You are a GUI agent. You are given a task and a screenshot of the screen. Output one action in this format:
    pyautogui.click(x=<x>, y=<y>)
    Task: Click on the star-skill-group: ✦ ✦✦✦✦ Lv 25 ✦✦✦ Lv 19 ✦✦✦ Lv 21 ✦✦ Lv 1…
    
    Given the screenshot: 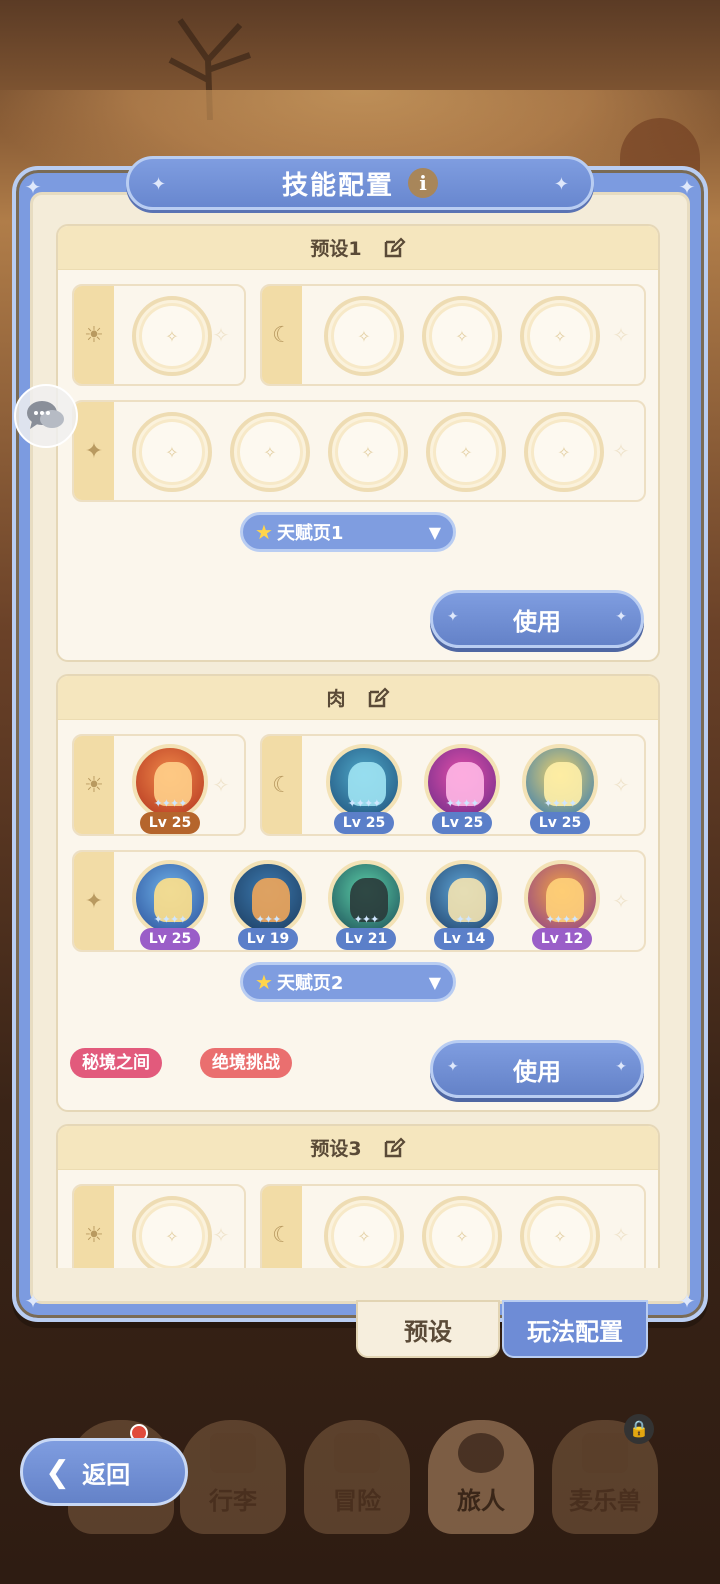 What is the action you would take?
    pyautogui.click(x=359, y=901)
    